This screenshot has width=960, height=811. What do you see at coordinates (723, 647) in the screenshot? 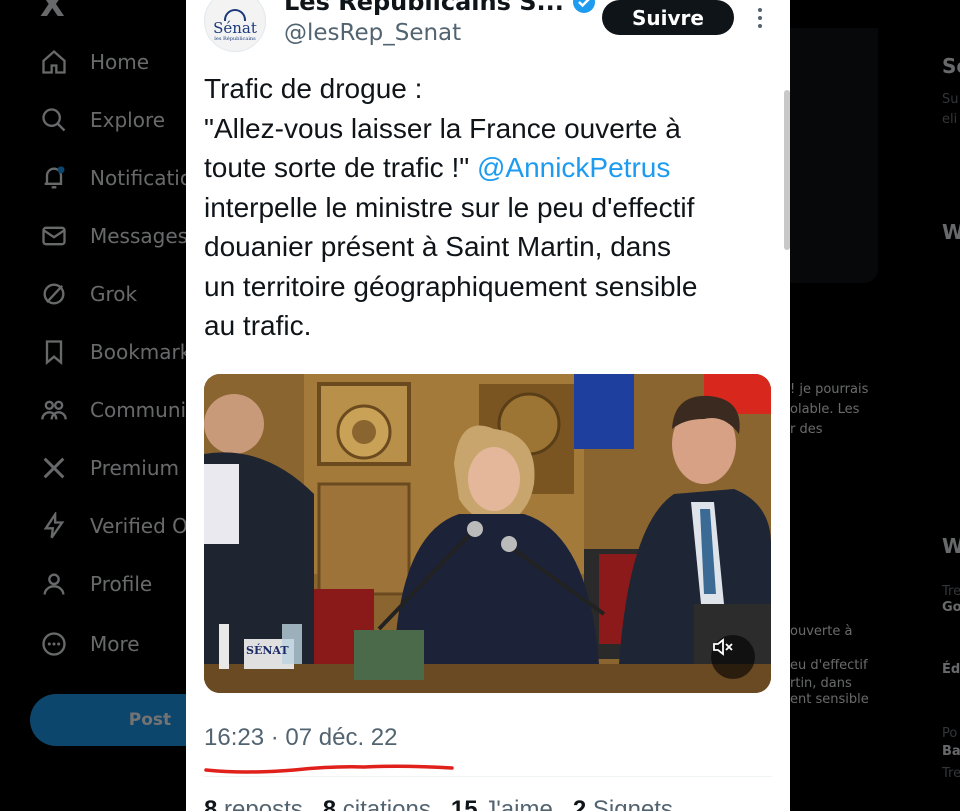
I see `speaker-muted-icon` at bounding box center [723, 647].